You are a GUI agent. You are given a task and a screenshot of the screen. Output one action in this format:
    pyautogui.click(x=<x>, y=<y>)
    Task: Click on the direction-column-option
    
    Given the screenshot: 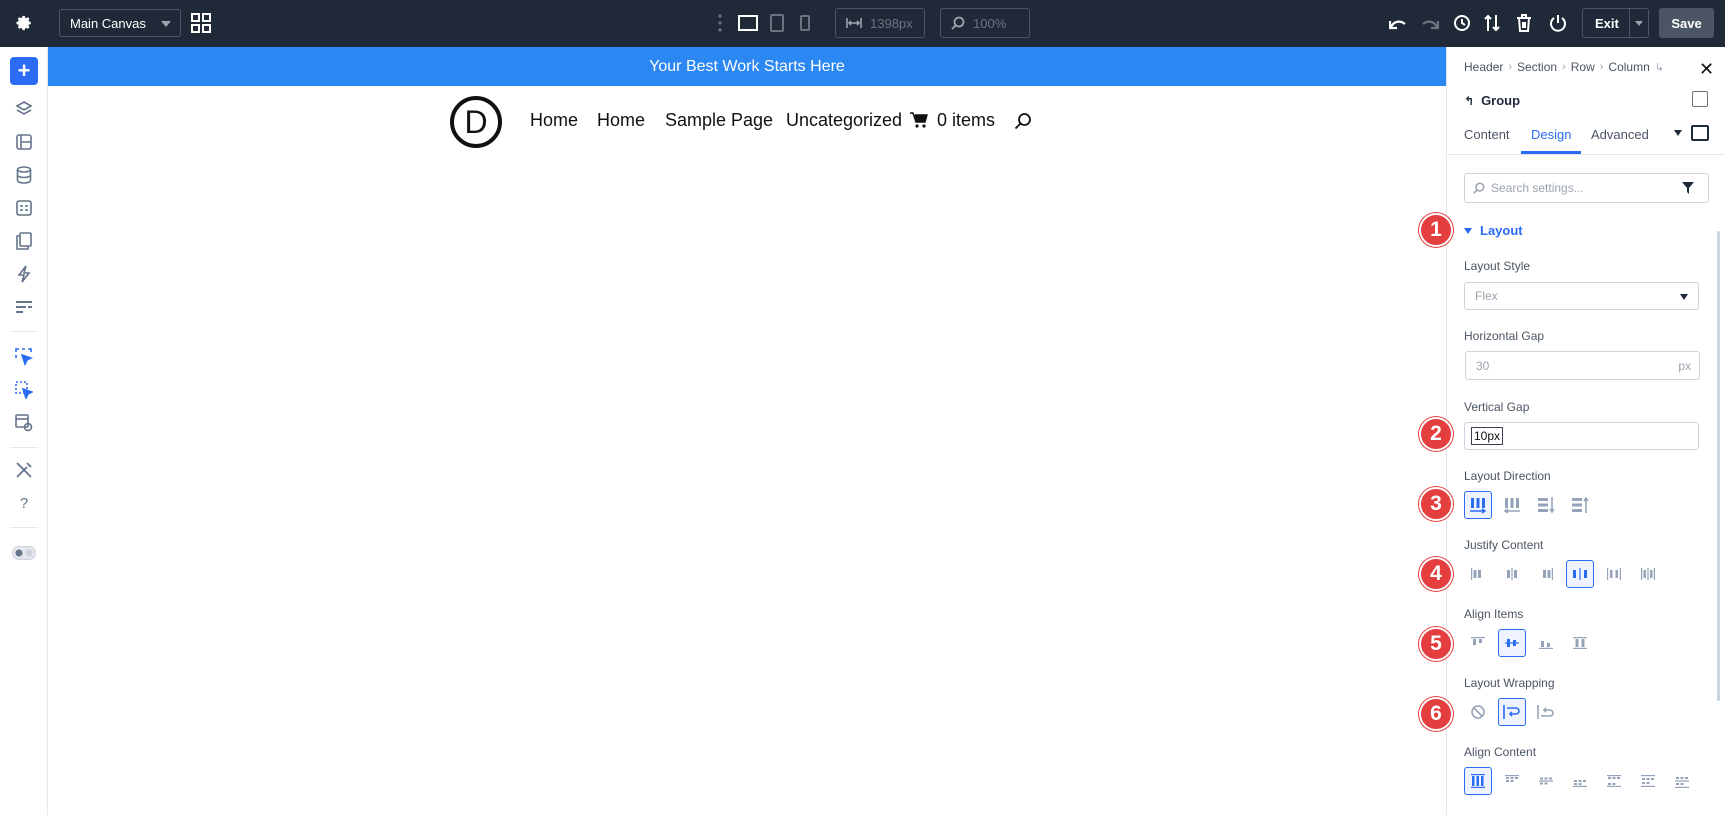 What is the action you would take?
    pyautogui.click(x=1546, y=505)
    